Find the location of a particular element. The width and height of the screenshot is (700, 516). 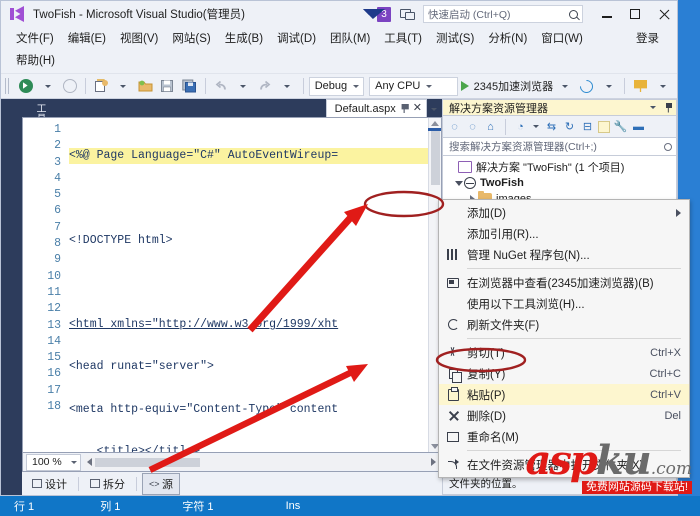

feedback-icon is located at coordinates (407, 14).